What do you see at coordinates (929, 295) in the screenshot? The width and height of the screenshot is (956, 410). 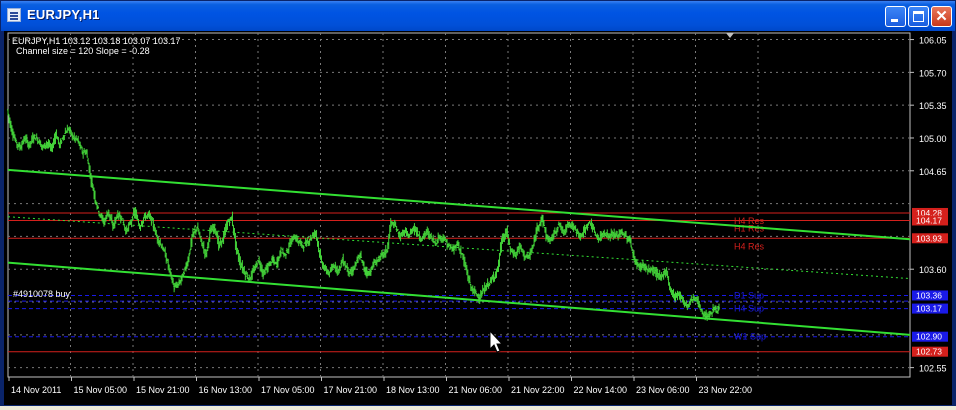 I see `price-tag-label: 103.36` at bounding box center [929, 295].